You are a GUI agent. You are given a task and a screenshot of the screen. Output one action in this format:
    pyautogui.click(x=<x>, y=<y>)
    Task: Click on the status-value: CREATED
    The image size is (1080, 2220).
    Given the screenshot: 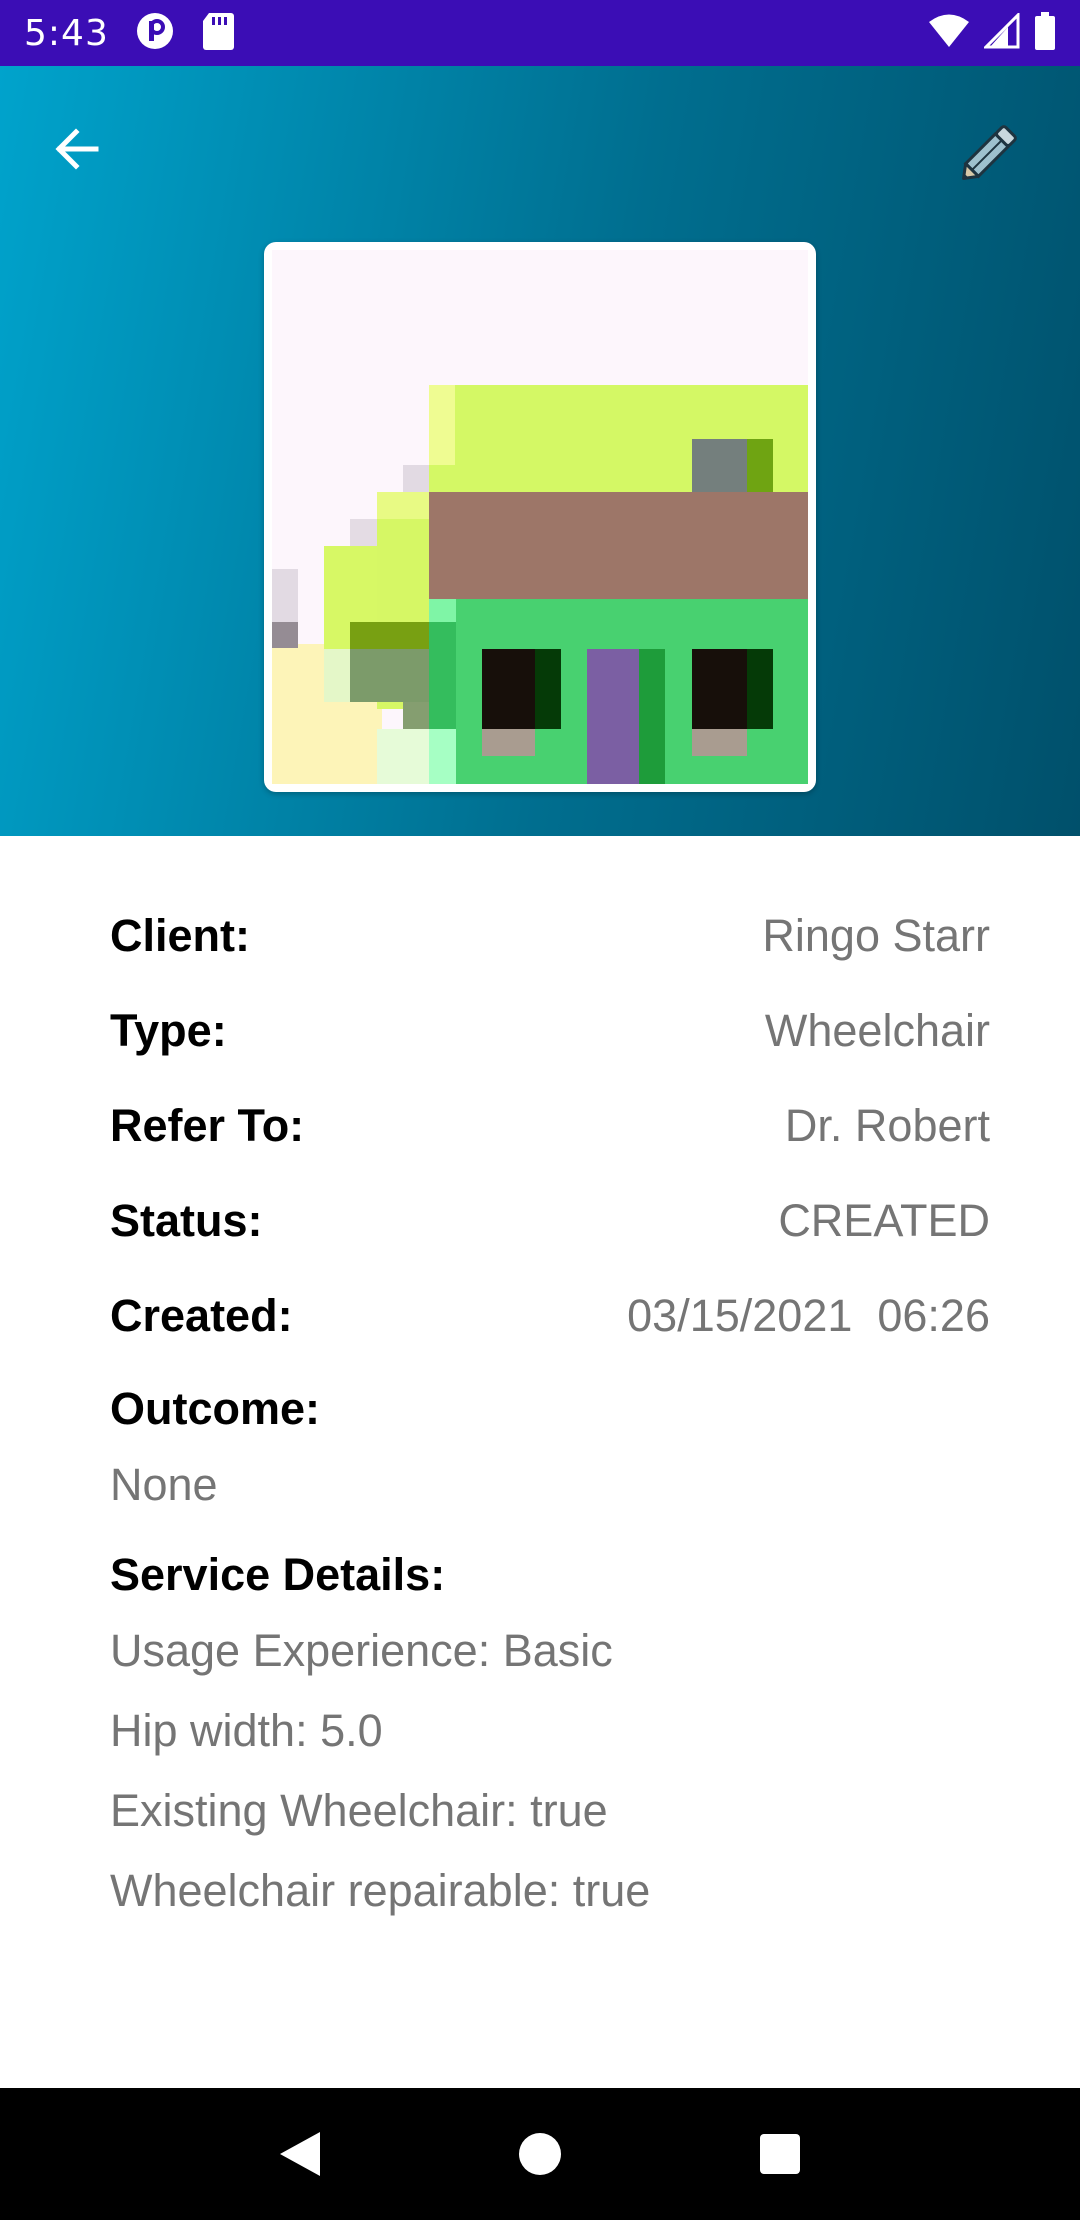 What is the action you would take?
    pyautogui.click(x=884, y=1220)
    